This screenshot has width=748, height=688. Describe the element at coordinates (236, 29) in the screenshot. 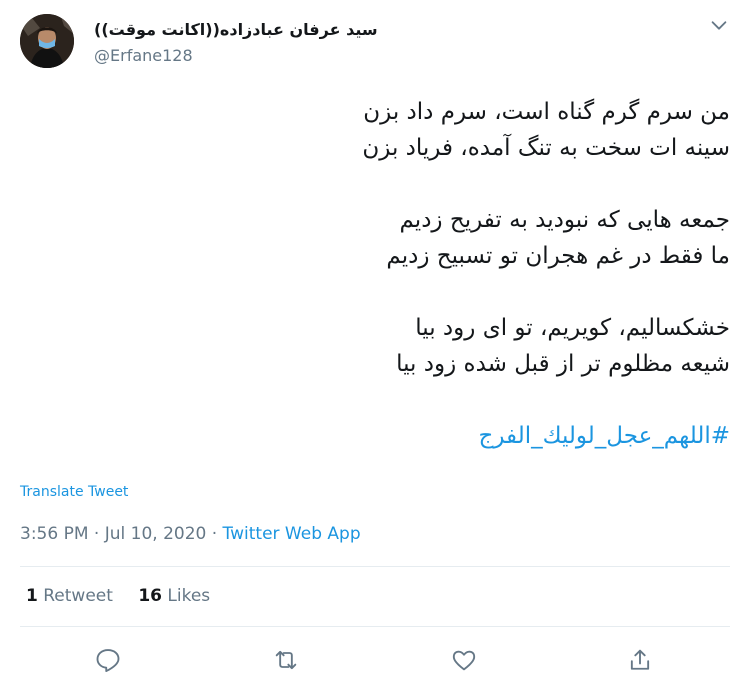

I see `display-name: سید عرفان عبادزاده((اکانت موقت))` at that location.